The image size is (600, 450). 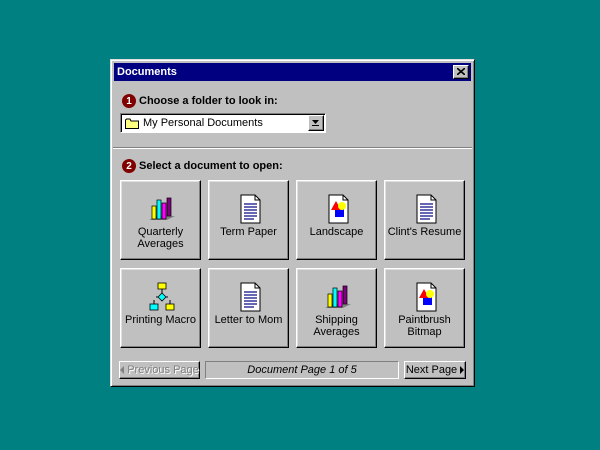 What do you see at coordinates (462, 370) in the screenshot?
I see `arrow-right-icon` at bounding box center [462, 370].